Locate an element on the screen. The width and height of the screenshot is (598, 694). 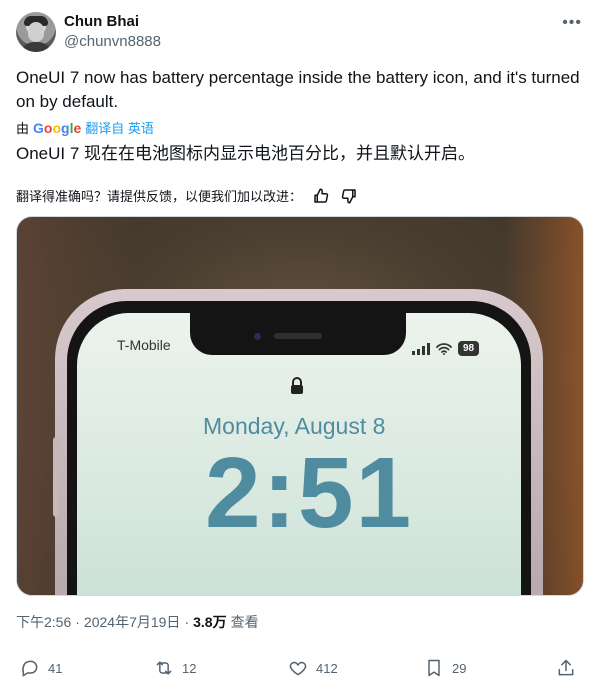
translation-attribution: 由 Google 翻译自 英语 is located at coordinates (85, 127).